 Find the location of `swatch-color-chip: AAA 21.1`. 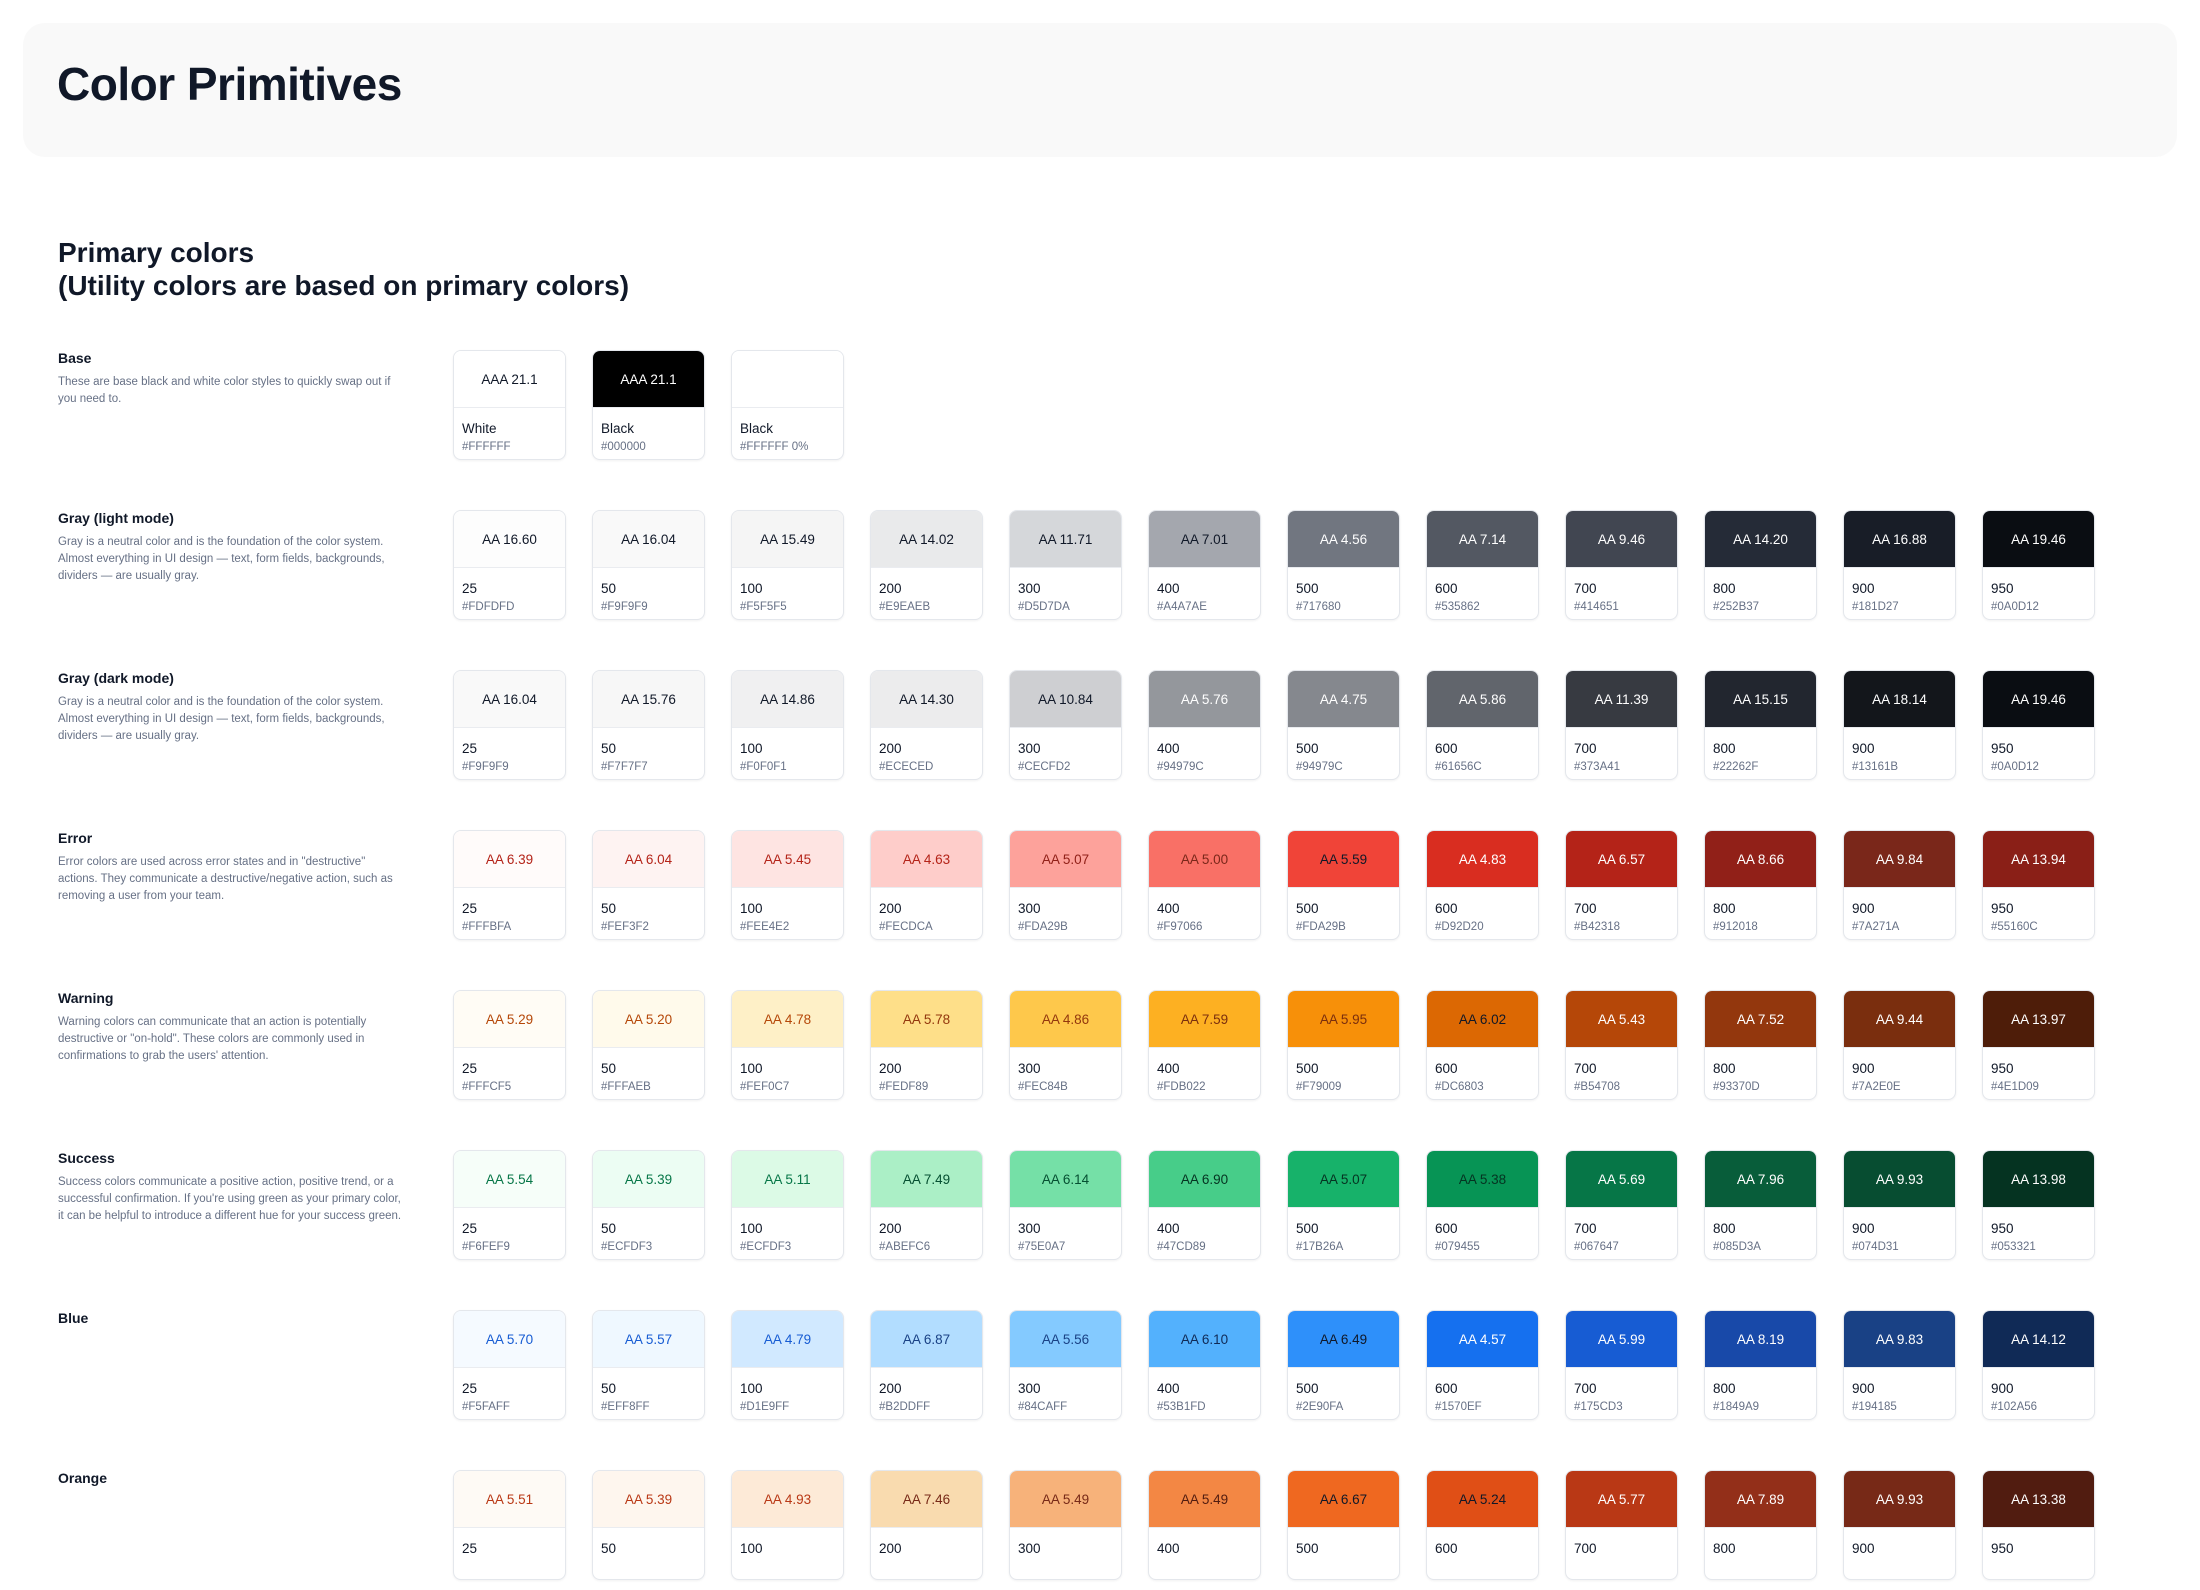

swatch-color-chip: AAA 21.1 is located at coordinates (648, 379).